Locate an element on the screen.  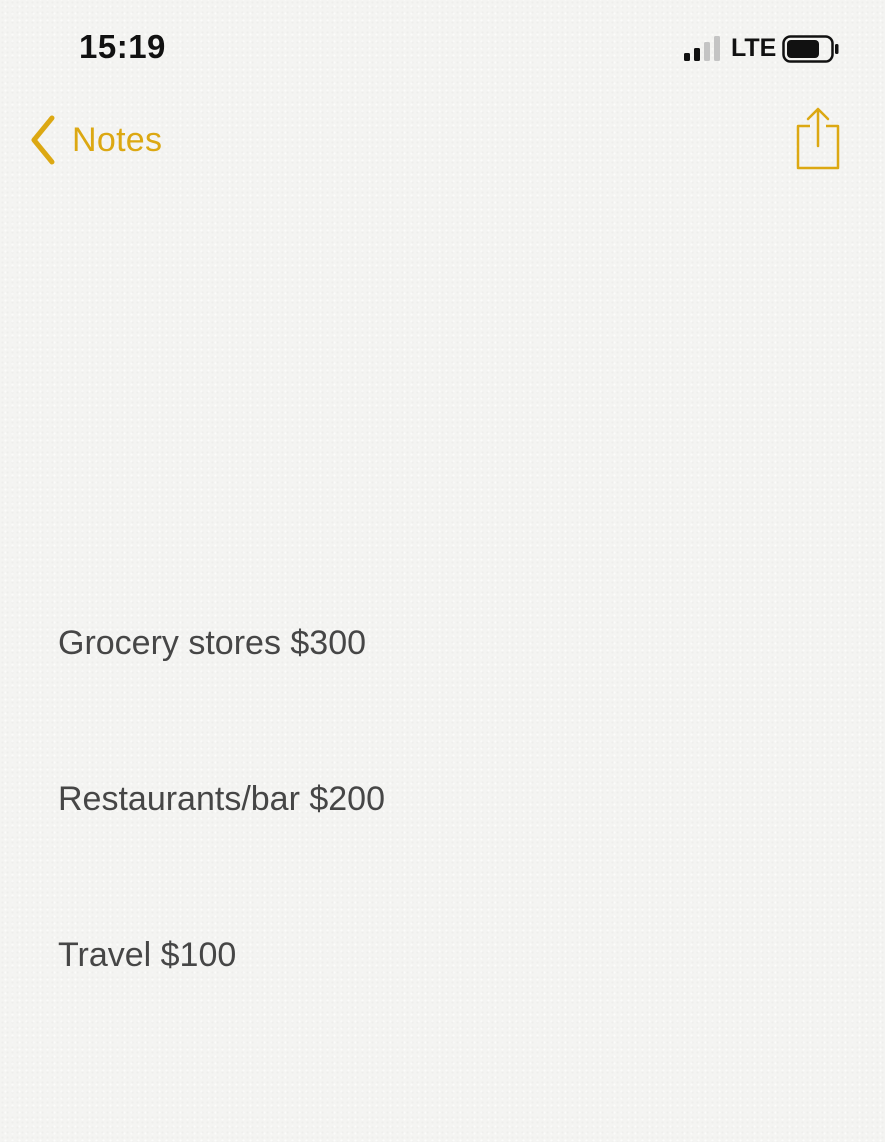
note-line: Restaurants/bar $200 is located at coordinates (221, 799).